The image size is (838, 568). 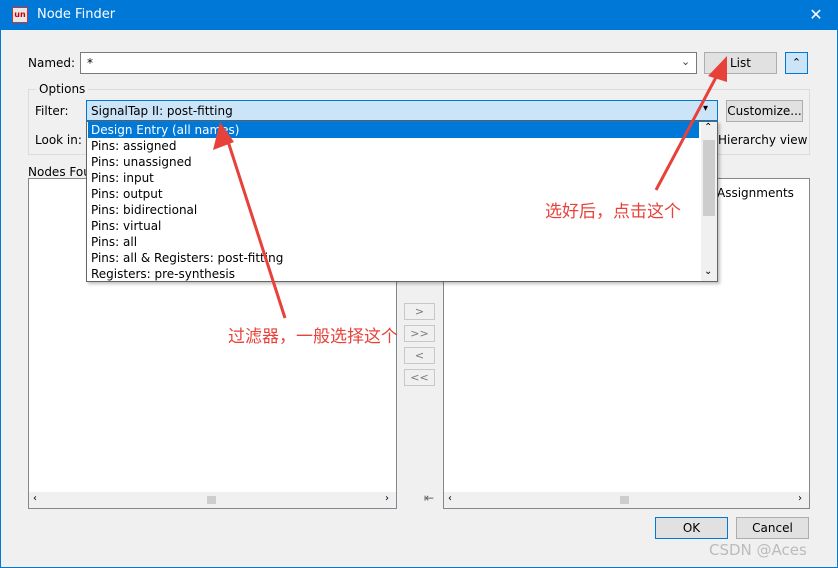 I want to click on watermark: CSDN @Aces, so click(x=758, y=550).